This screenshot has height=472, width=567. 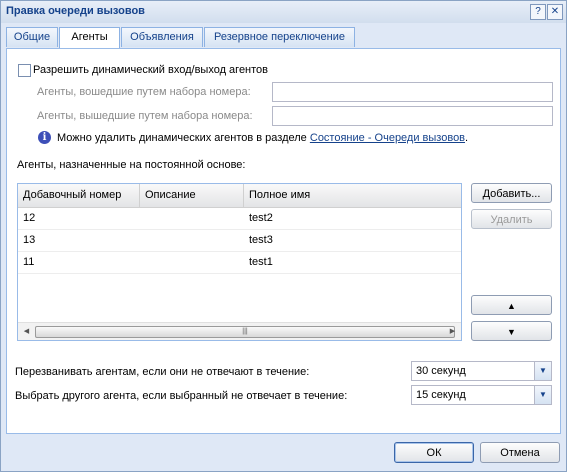 What do you see at coordinates (32, 37) in the screenshot?
I see `tab-general: Общие` at bounding box center [32, 37].